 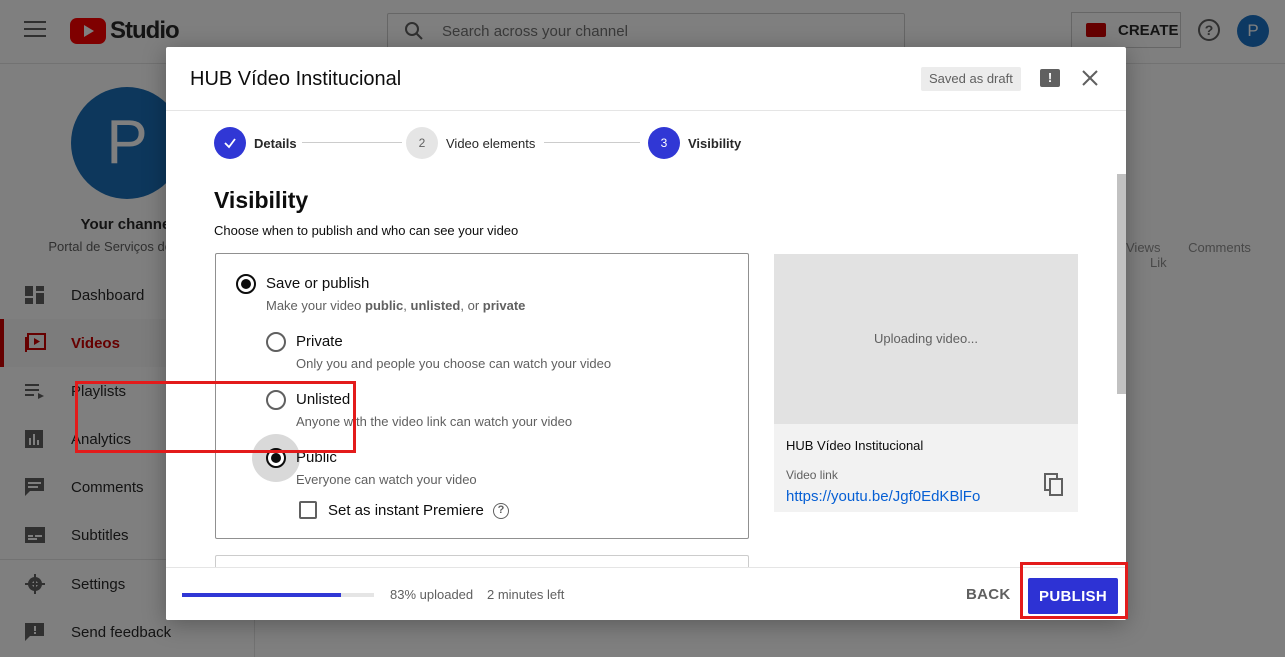 What do you see at coordinates (715, 143) in the screenshot?
I see `step-label: Visibility` at bounding box center [715, 143].